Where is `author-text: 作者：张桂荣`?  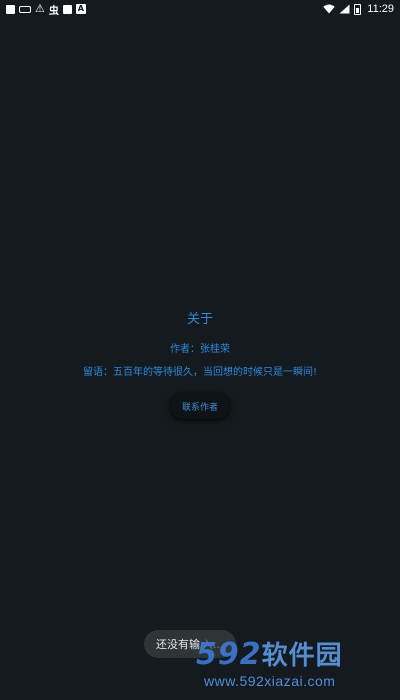
author-text: 作者：张桂荣 is located at coordinates (200, 349).